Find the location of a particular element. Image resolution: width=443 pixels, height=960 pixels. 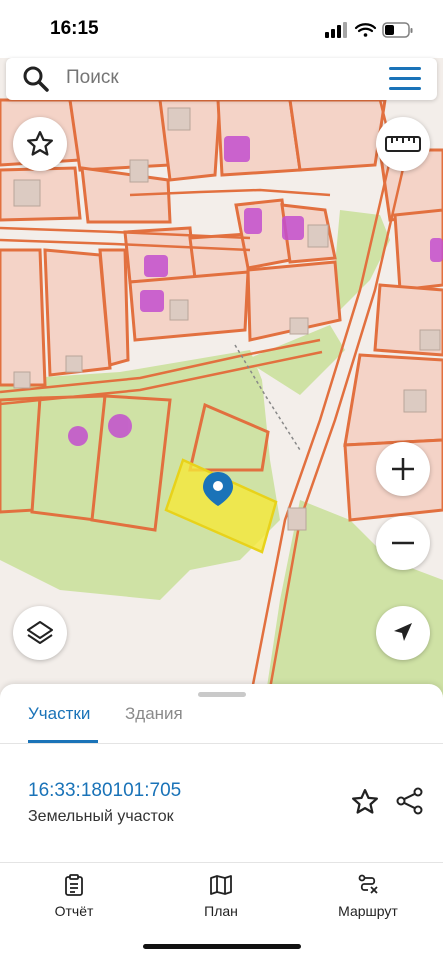

share-icon is located at coordinates (410, 801).